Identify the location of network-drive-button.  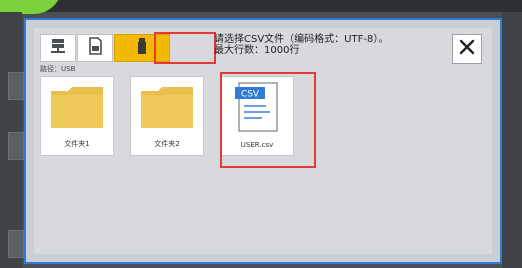
(58, 48).